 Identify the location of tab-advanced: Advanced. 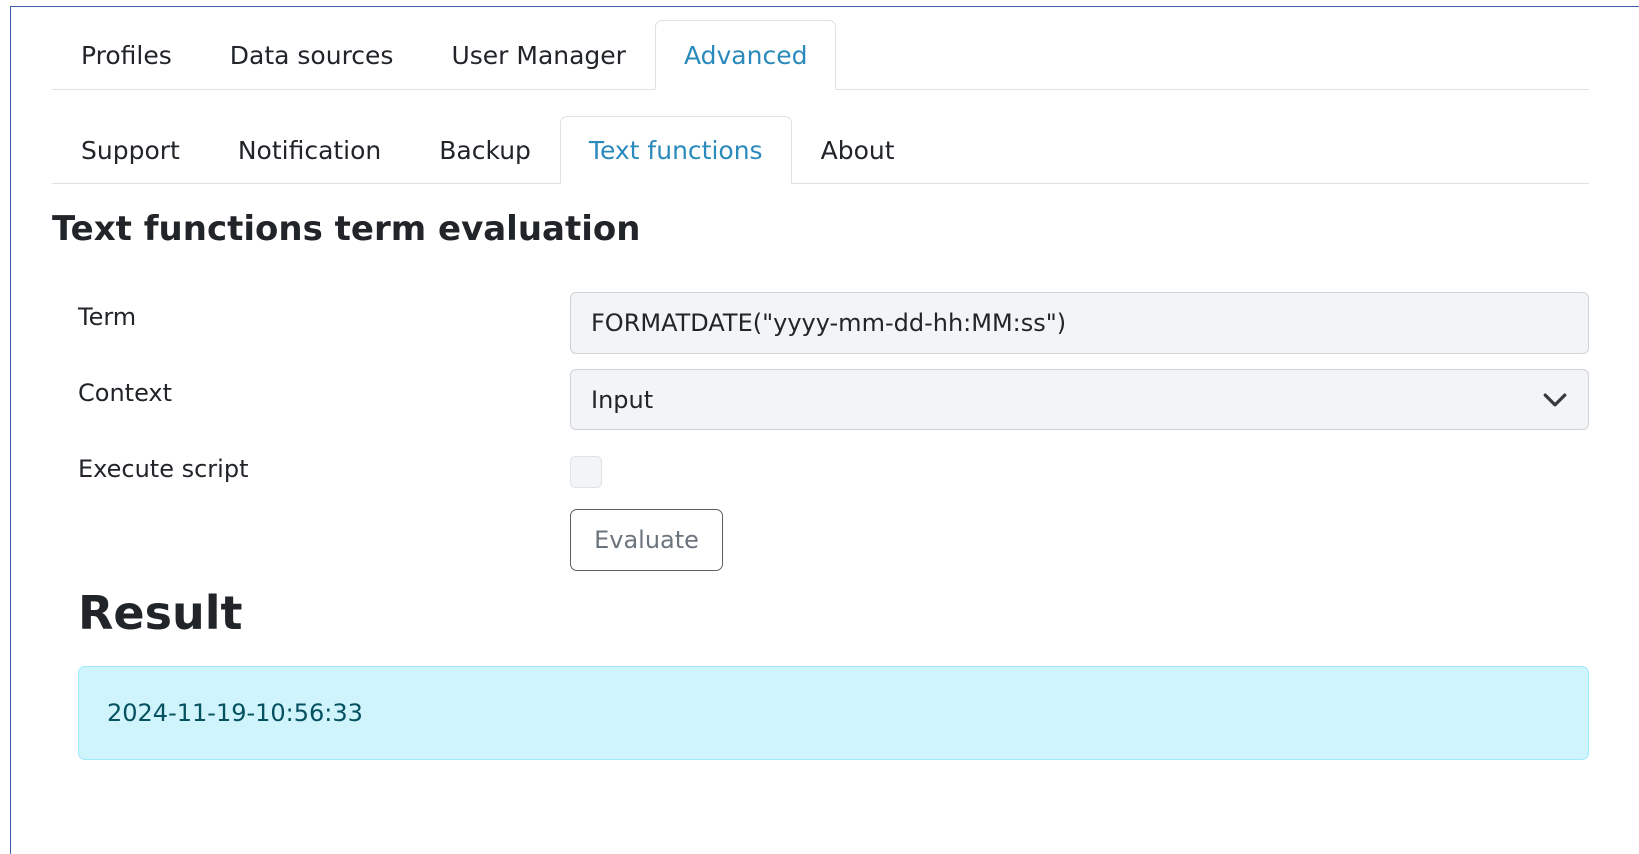
(745, 55).